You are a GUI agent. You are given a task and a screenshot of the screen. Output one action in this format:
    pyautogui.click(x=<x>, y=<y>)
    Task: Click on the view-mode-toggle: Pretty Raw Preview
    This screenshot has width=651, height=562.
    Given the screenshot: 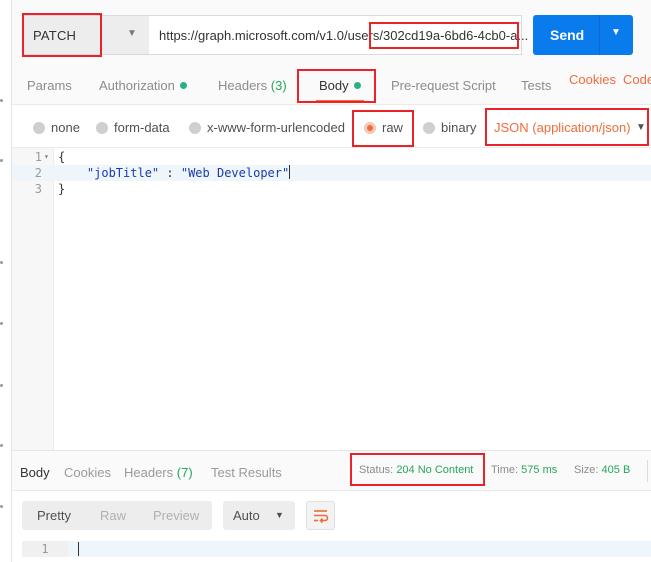 What is the action you would take?
    pyautogui.click(x=117, y=515)
    